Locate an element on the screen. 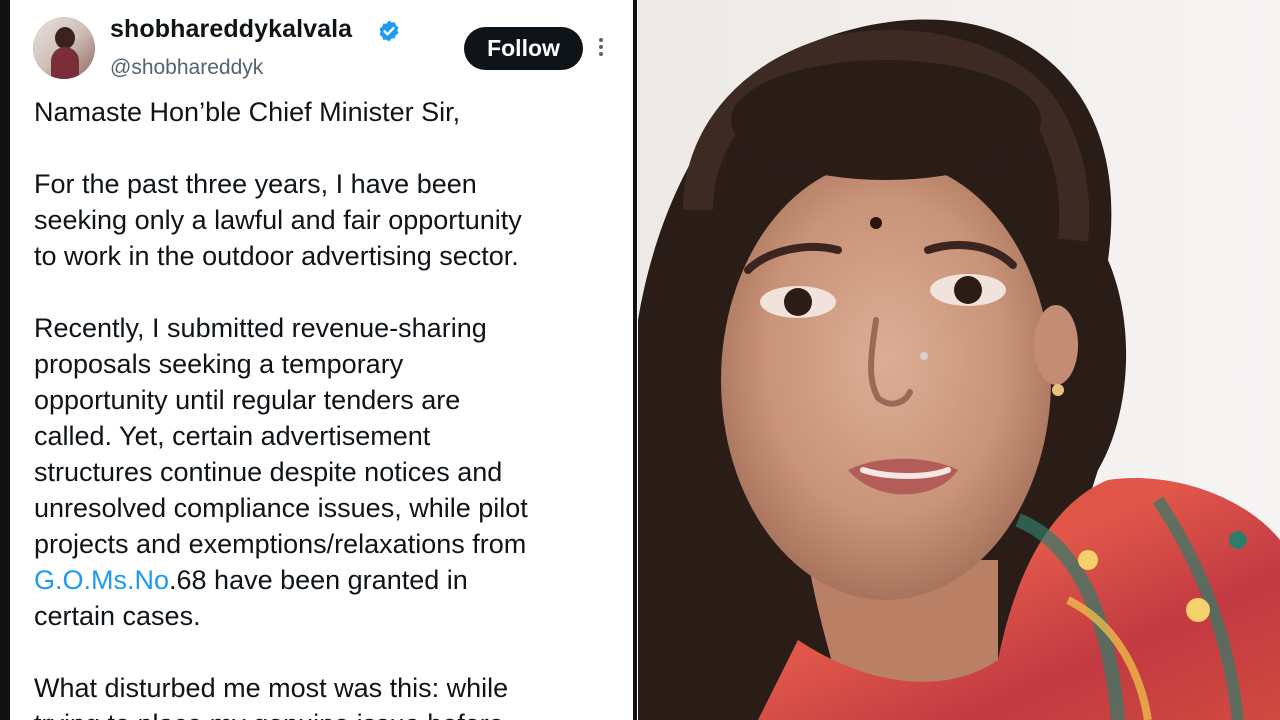  go-link: G.O.Ms.No is located at coordinates (101, 580).